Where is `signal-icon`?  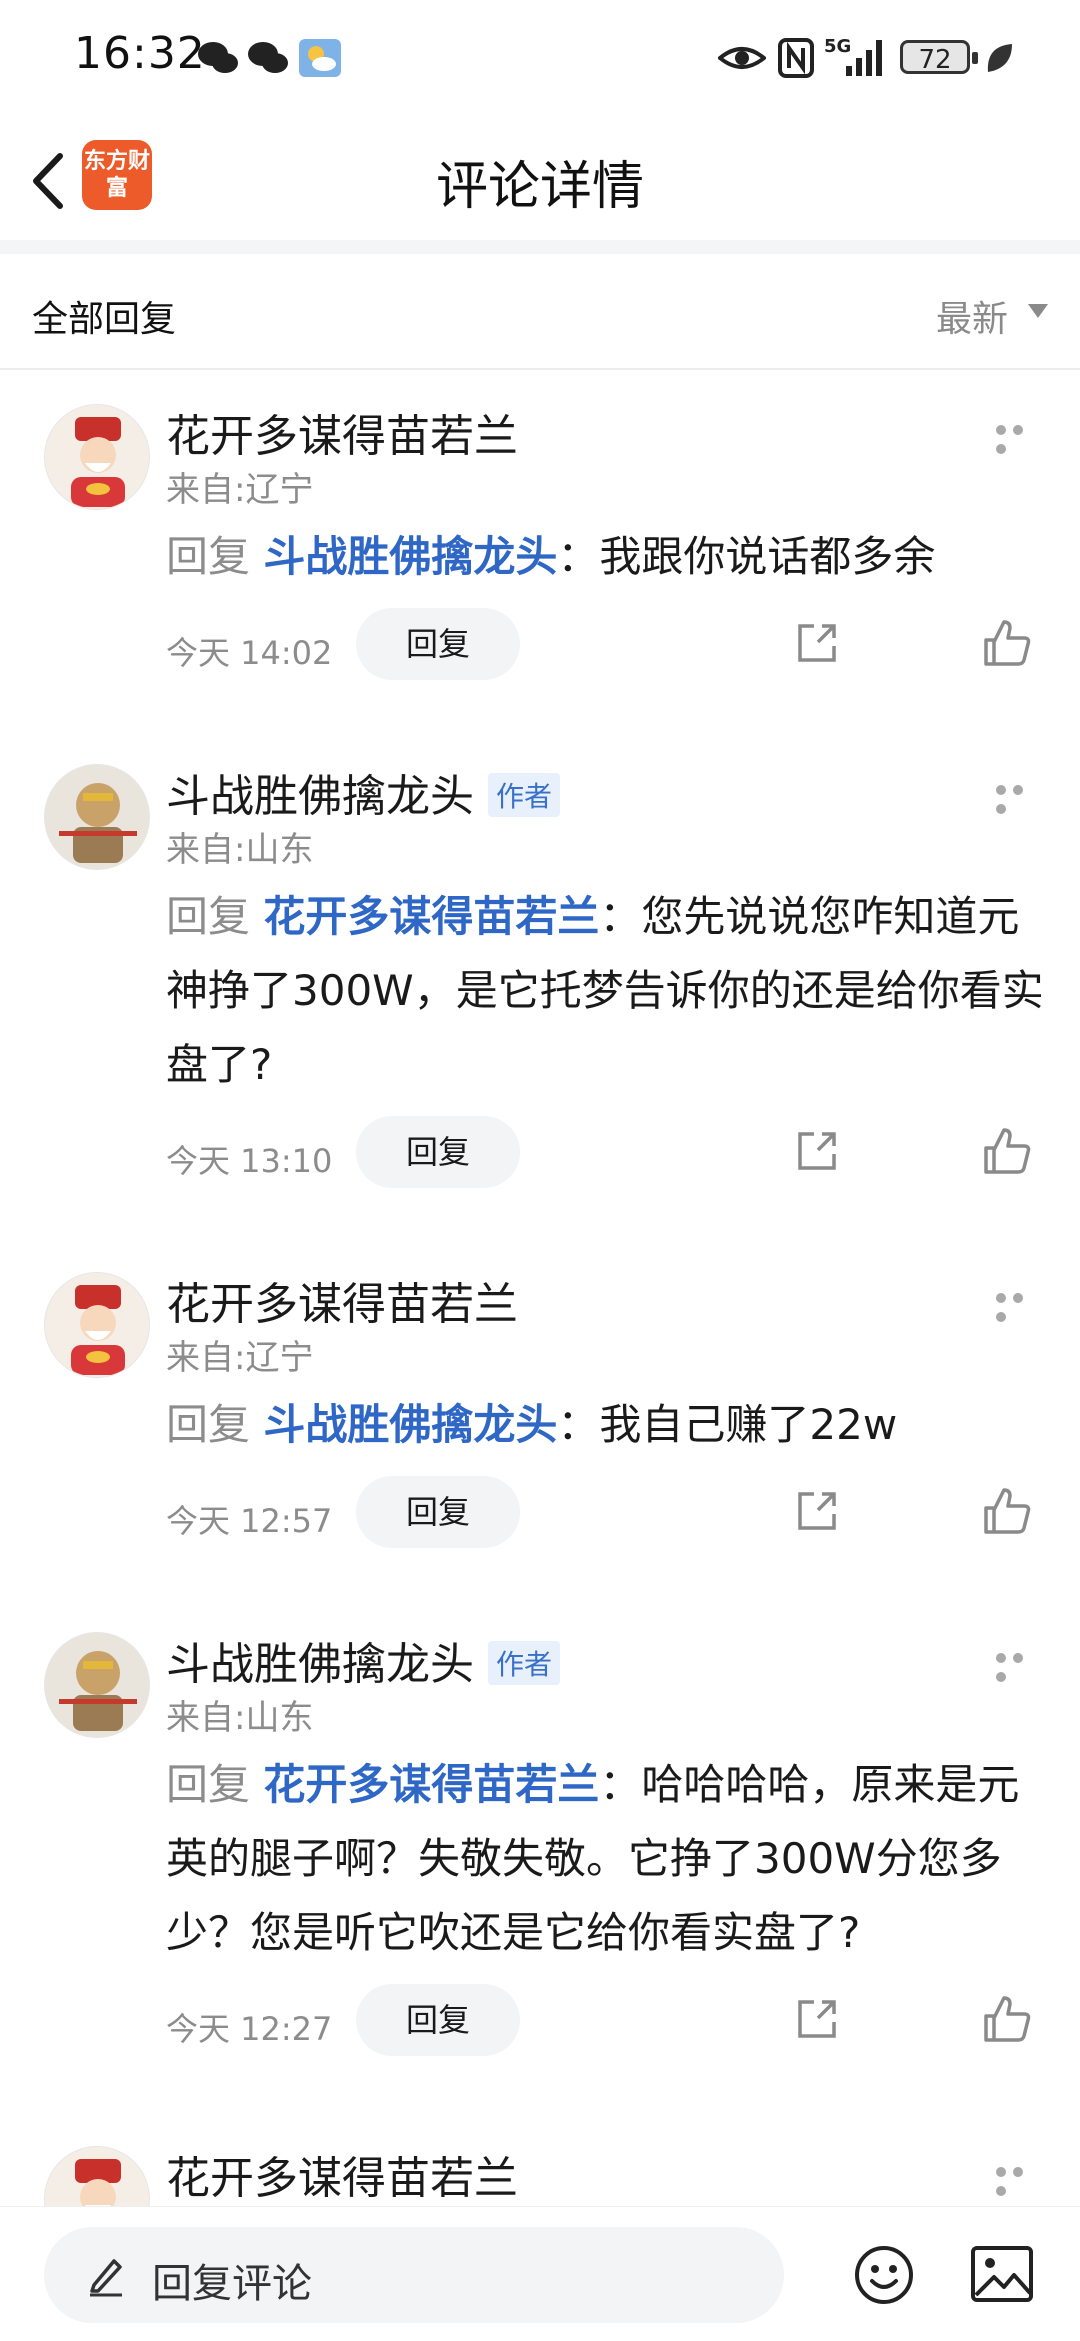
signal-icon is located at coordinates (864, 58).